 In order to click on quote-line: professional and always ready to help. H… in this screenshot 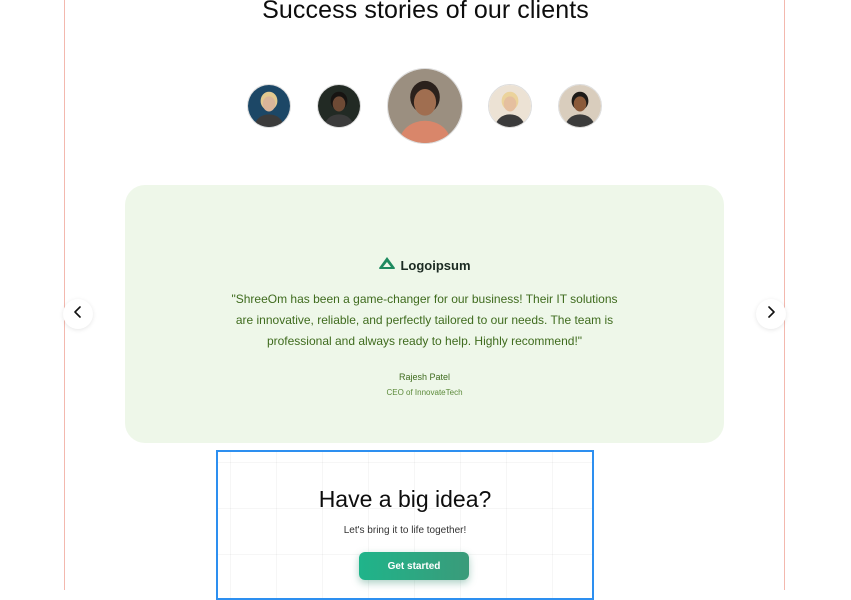, I will do `click(424, 341)`.